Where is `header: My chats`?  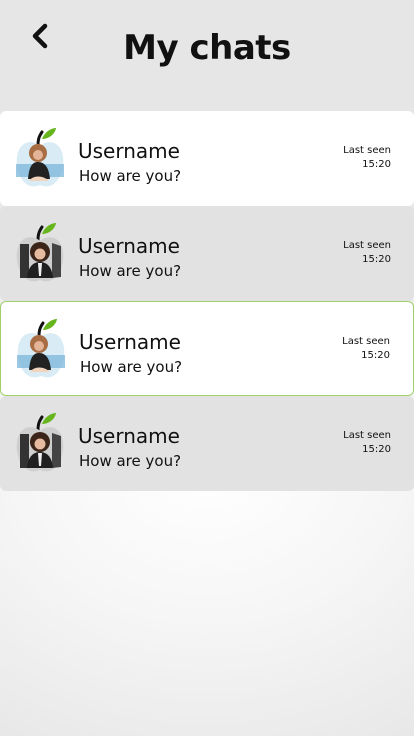 header: My chats is located at coordinates (207, 50).